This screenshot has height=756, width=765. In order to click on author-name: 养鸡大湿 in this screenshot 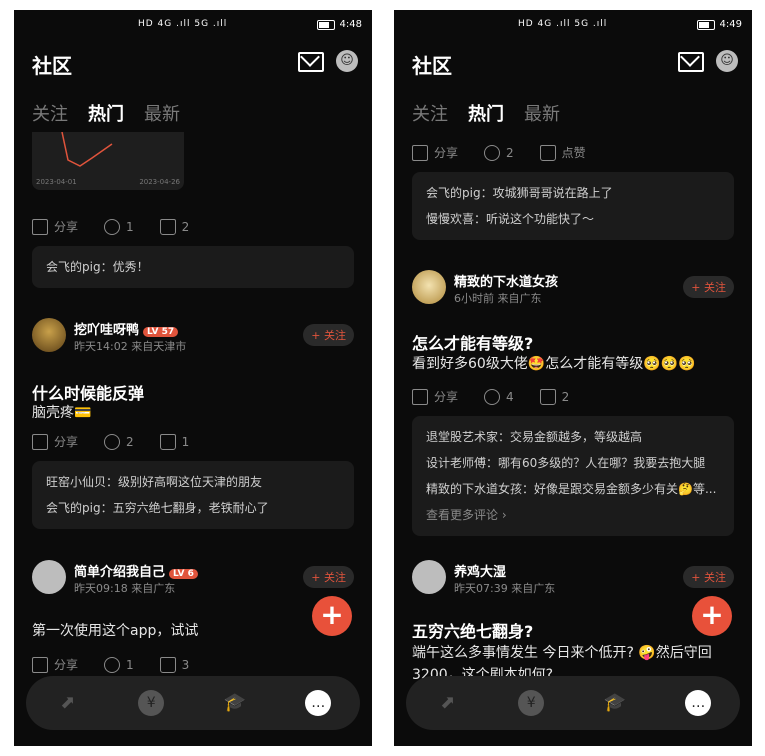, I will do `click(480, 570)`.